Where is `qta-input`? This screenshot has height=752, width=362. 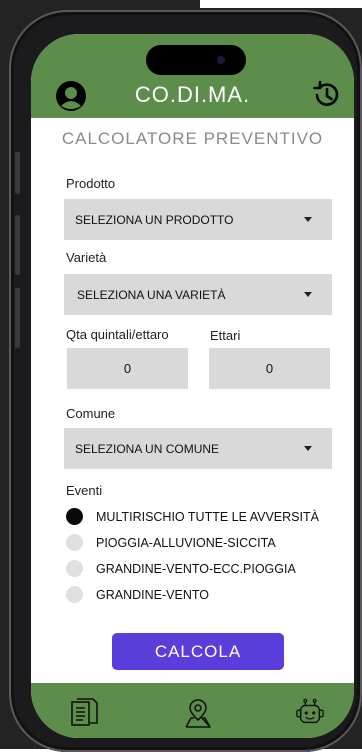 qta-input is located at coordinates (127, 368).